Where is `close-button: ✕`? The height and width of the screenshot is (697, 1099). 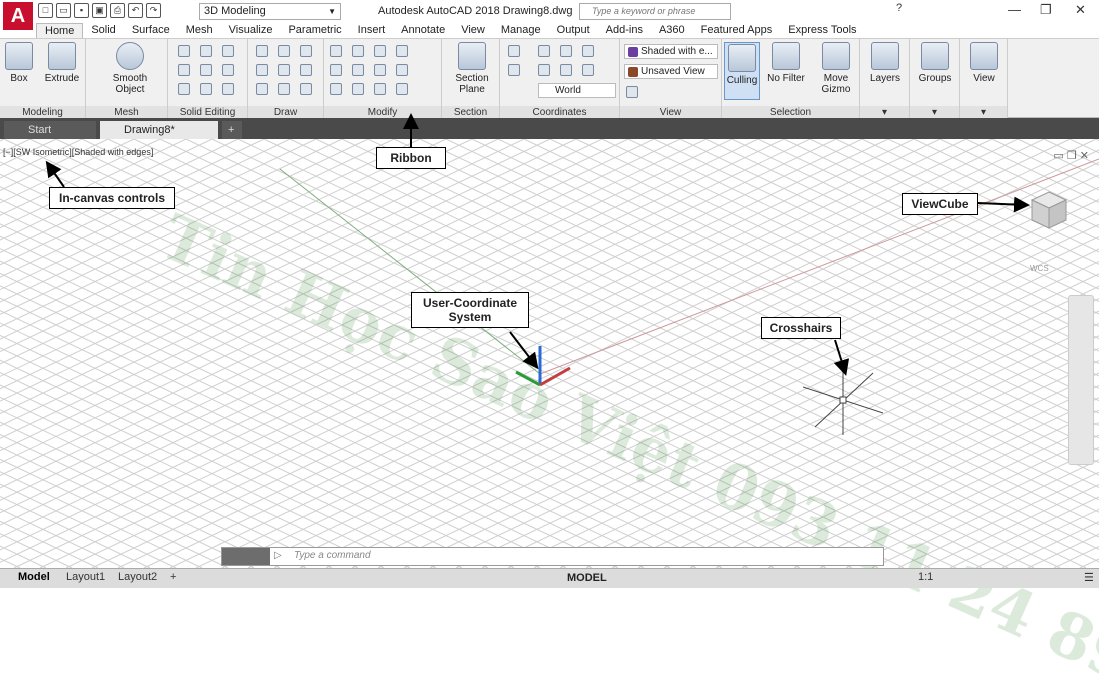
close-button: ✕ is located at coordinates (1080, 10).